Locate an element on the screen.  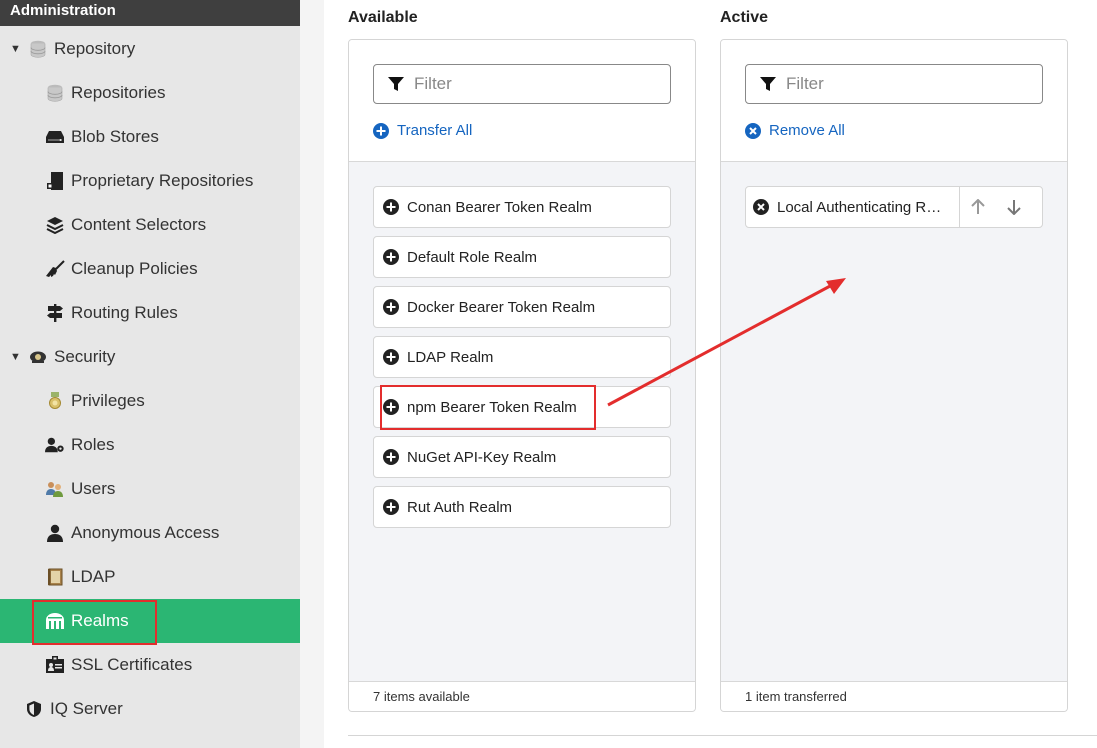
sidebar-item-label: Anonymous Access is located at coordinates (145, 532).